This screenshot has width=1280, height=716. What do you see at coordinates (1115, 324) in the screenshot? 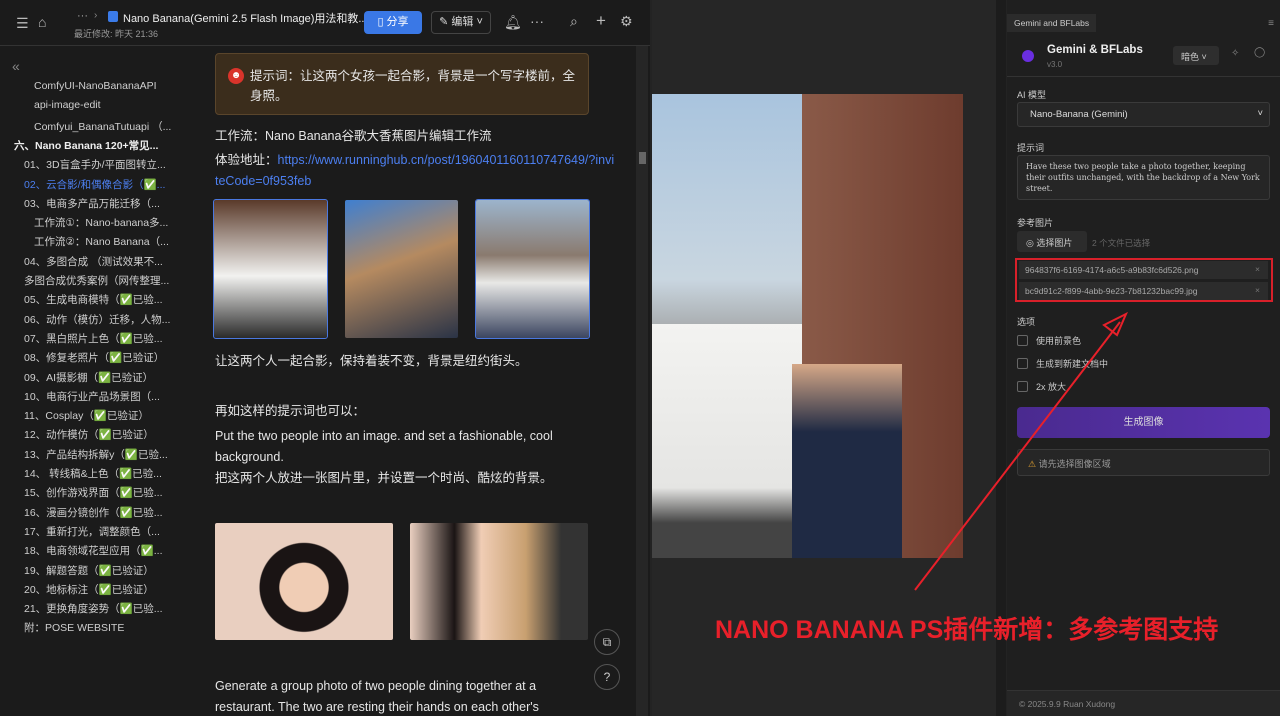
I see `arrow-head` at bounding box center [1115, 324].